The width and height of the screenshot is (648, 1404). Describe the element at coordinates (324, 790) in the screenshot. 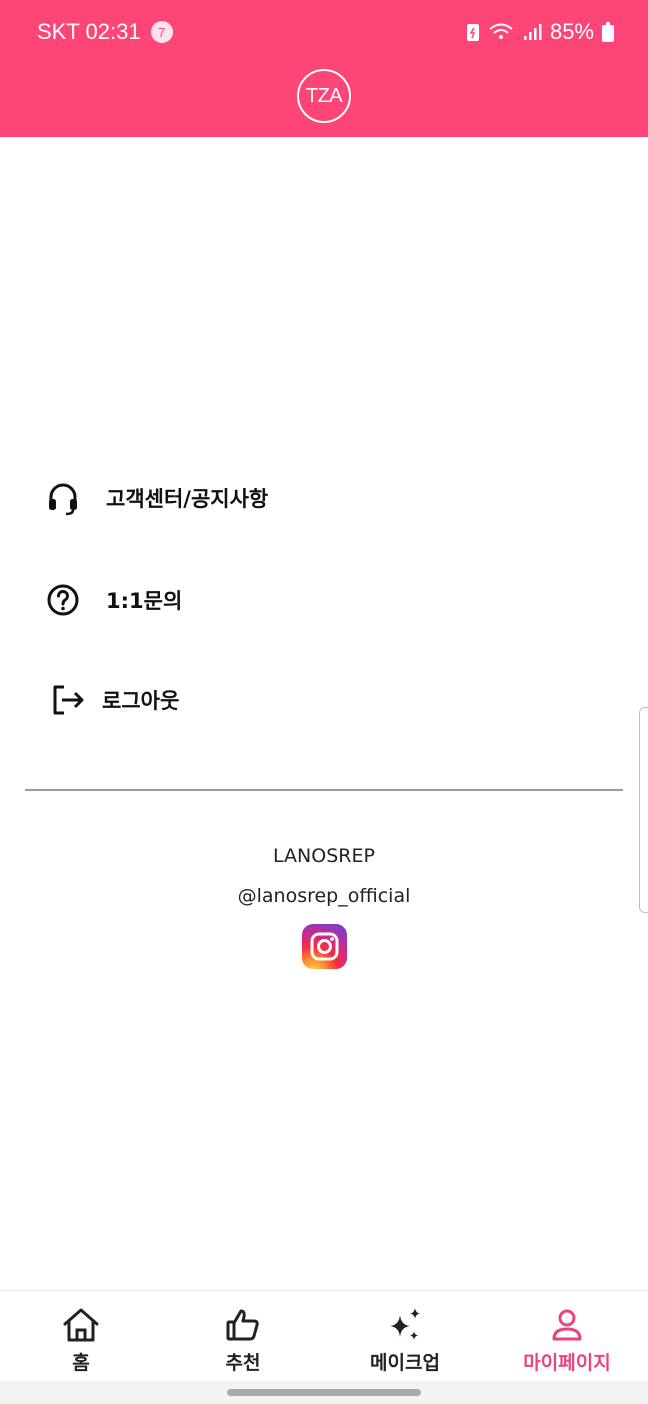

I see `divider` at that location.